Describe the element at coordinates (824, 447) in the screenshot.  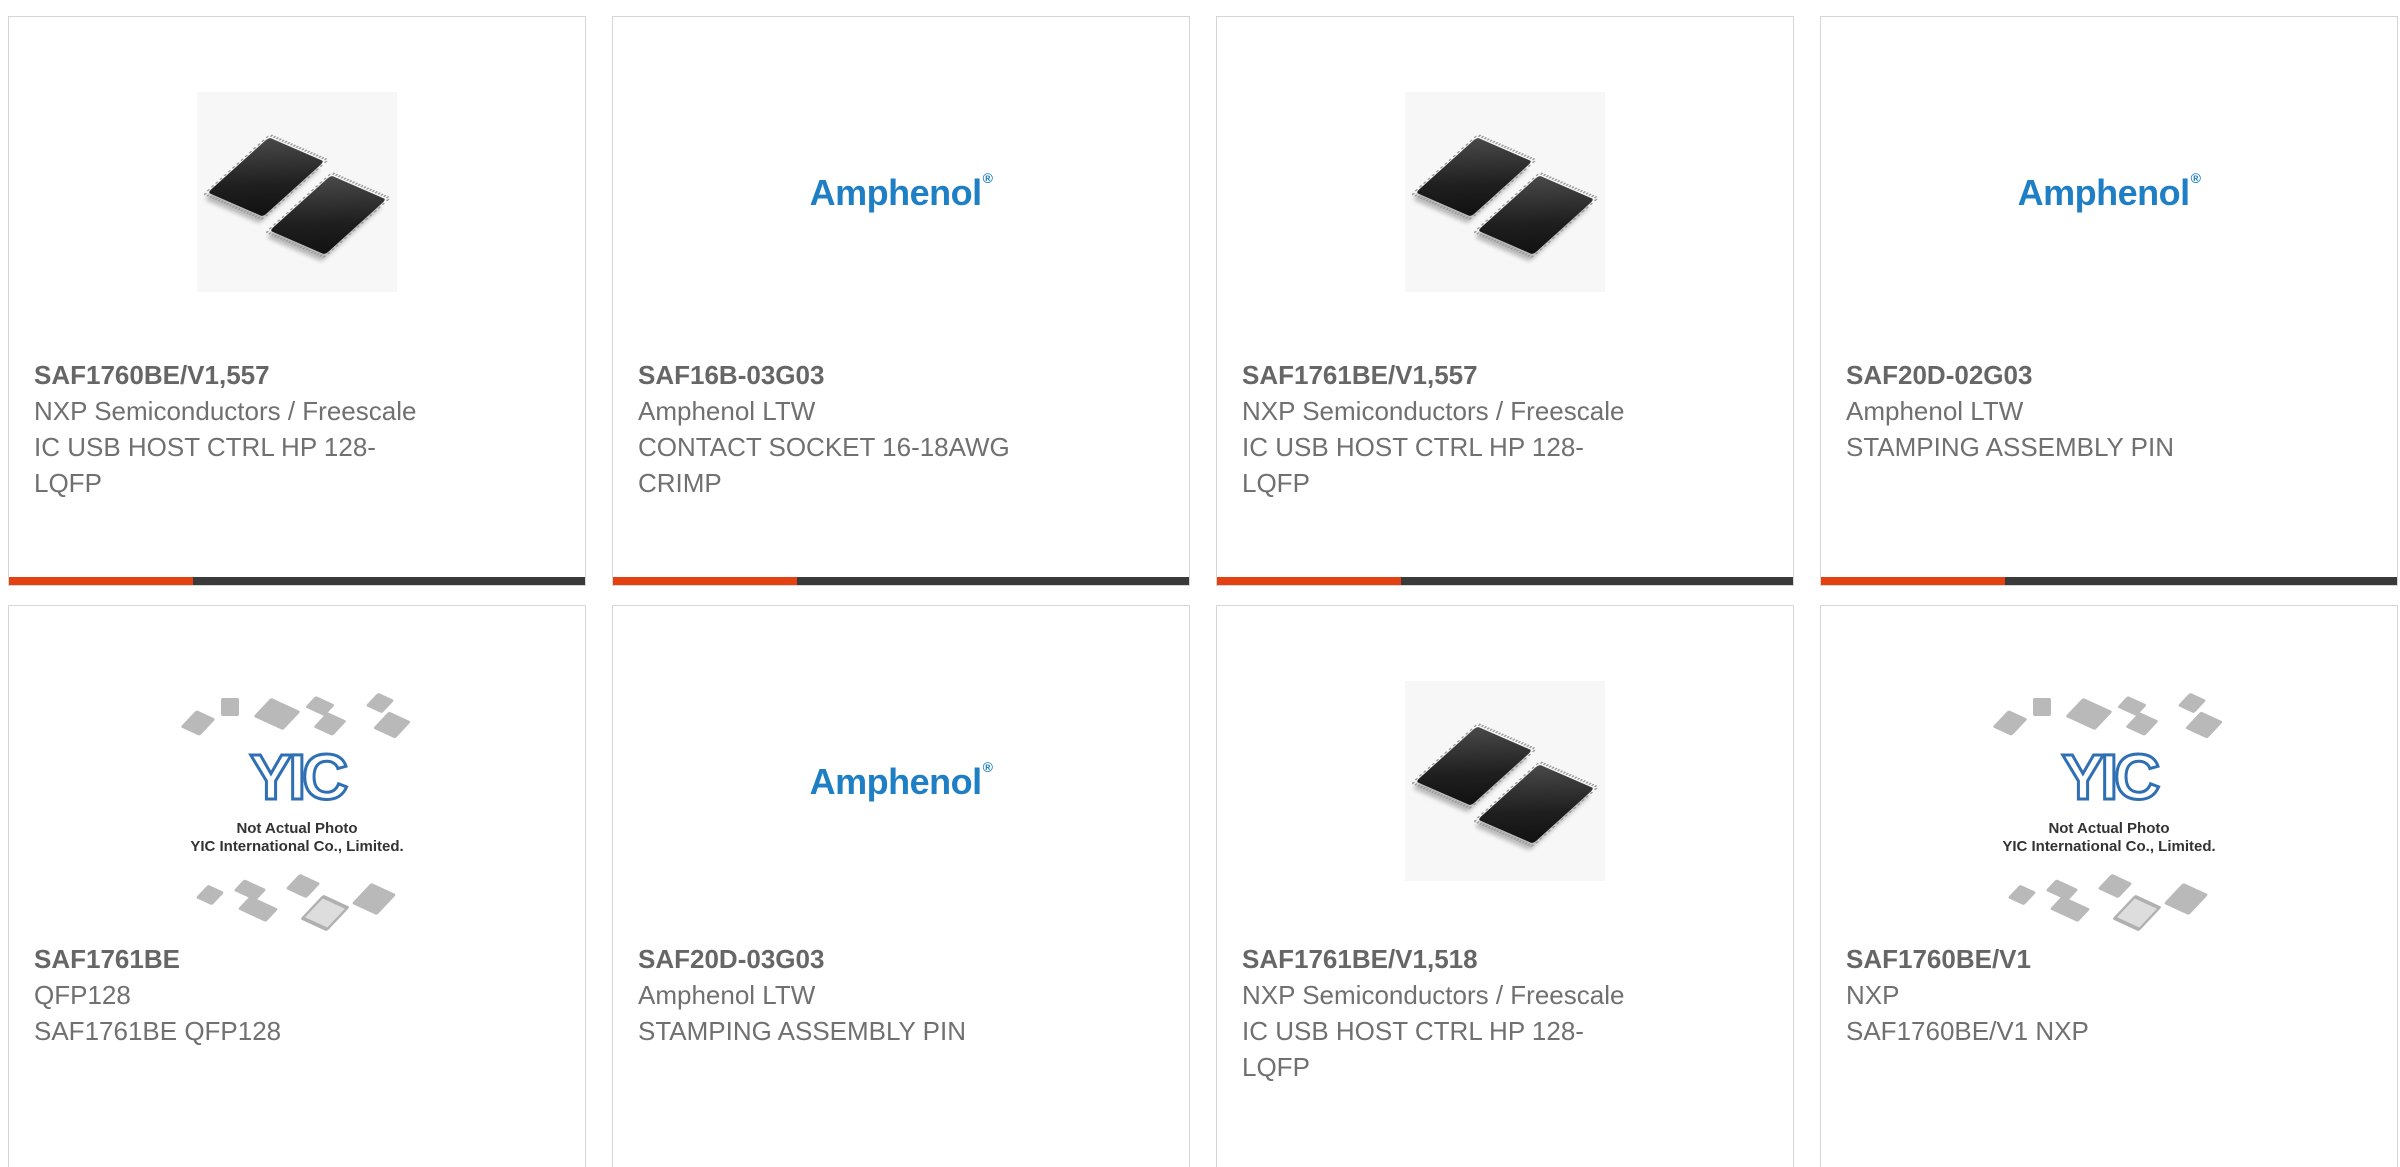
I see `description: CONTACT SOCKET 16-18AWG` at that location.